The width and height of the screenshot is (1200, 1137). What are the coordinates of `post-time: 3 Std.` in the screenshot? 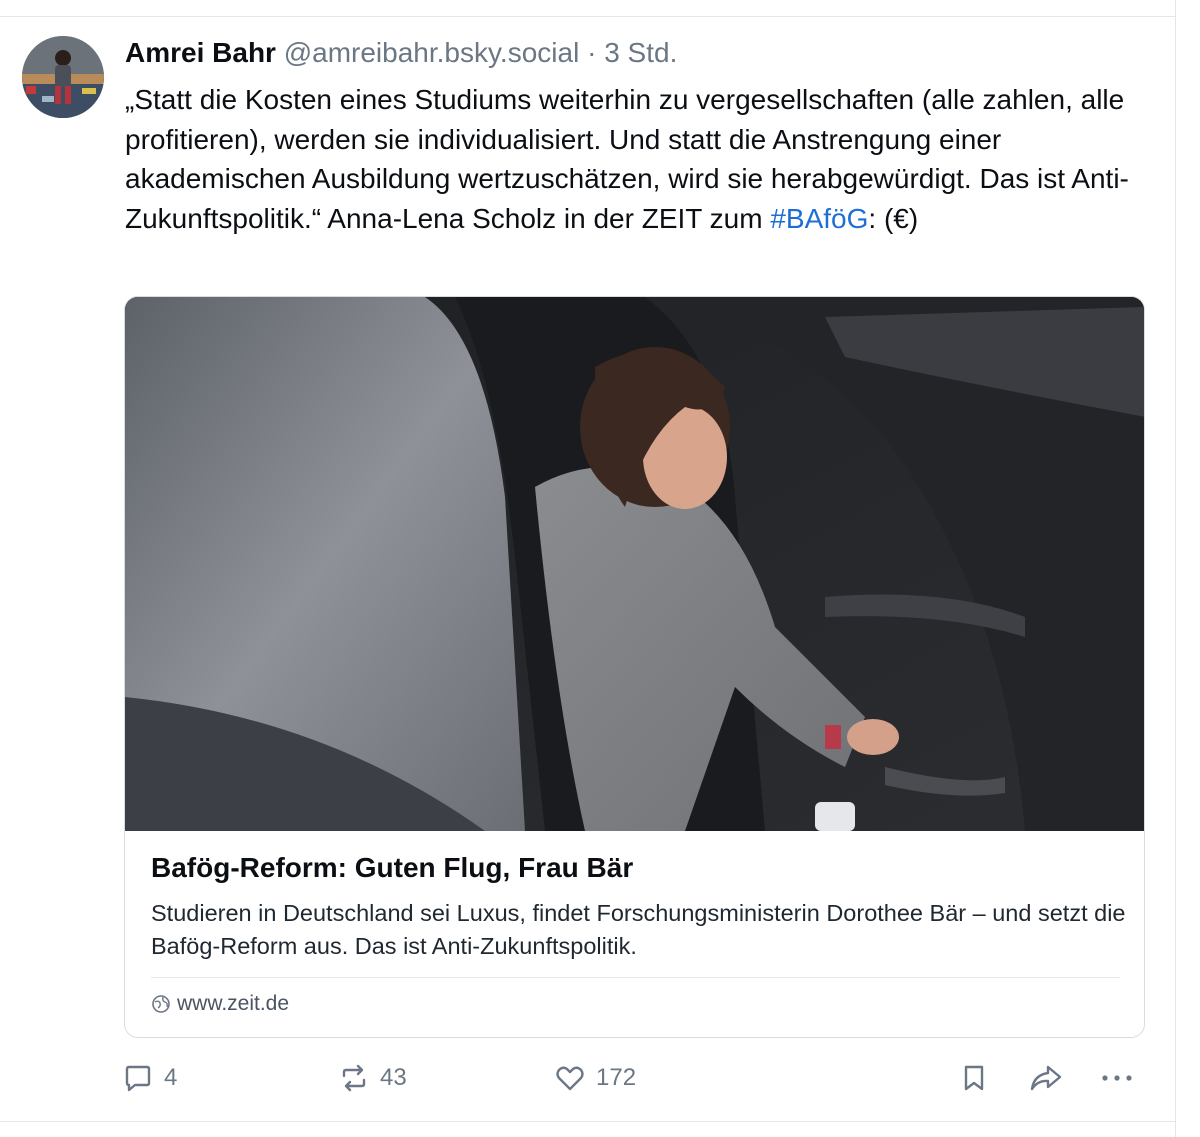 It's located at (640, 52).